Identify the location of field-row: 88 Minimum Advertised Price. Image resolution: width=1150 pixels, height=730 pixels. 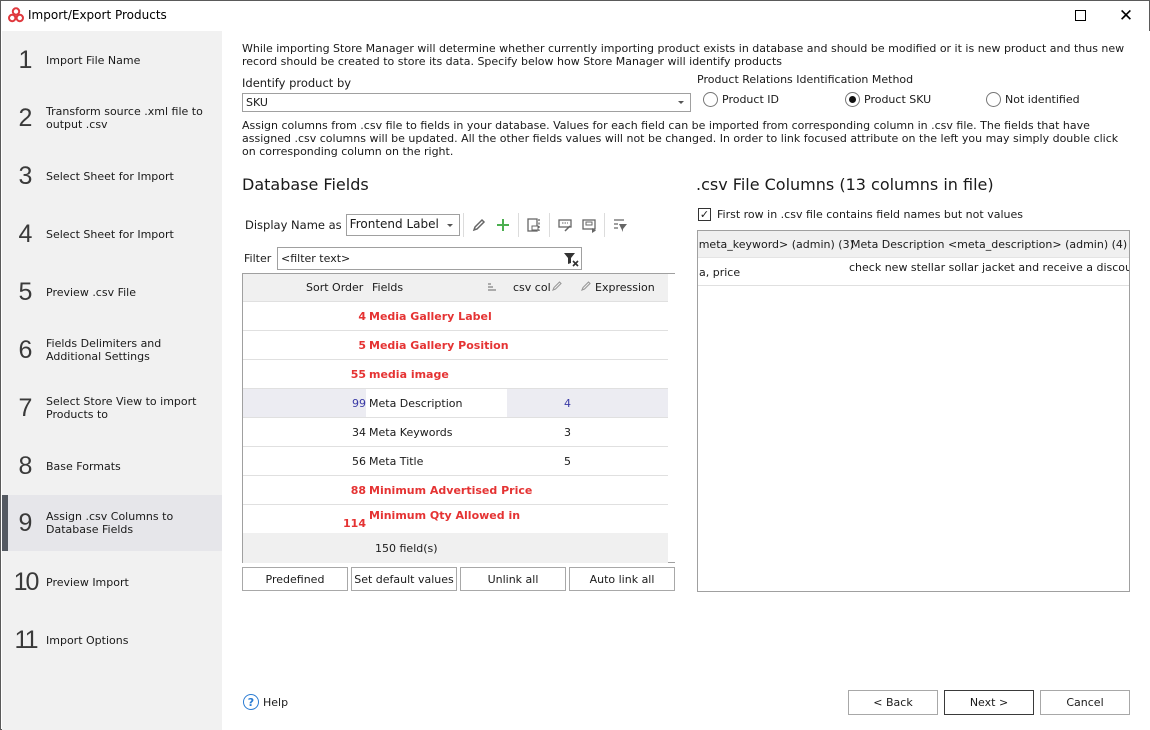
(455, 489).